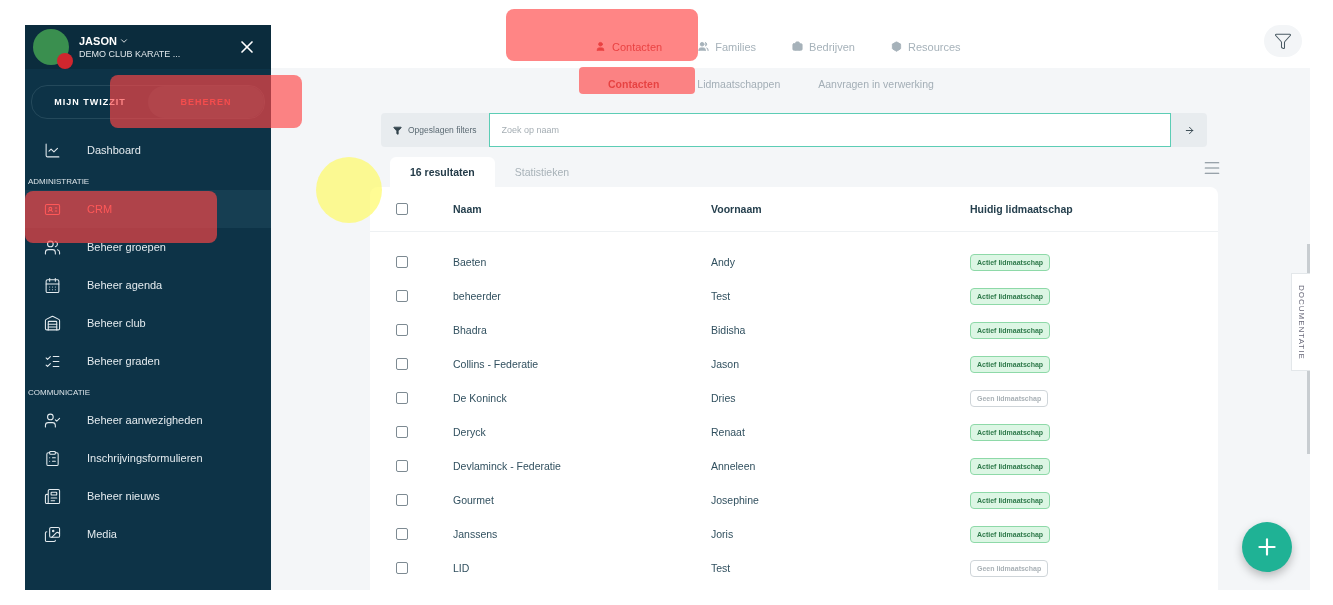  I want to click on filter-button, so click(1283, 41).